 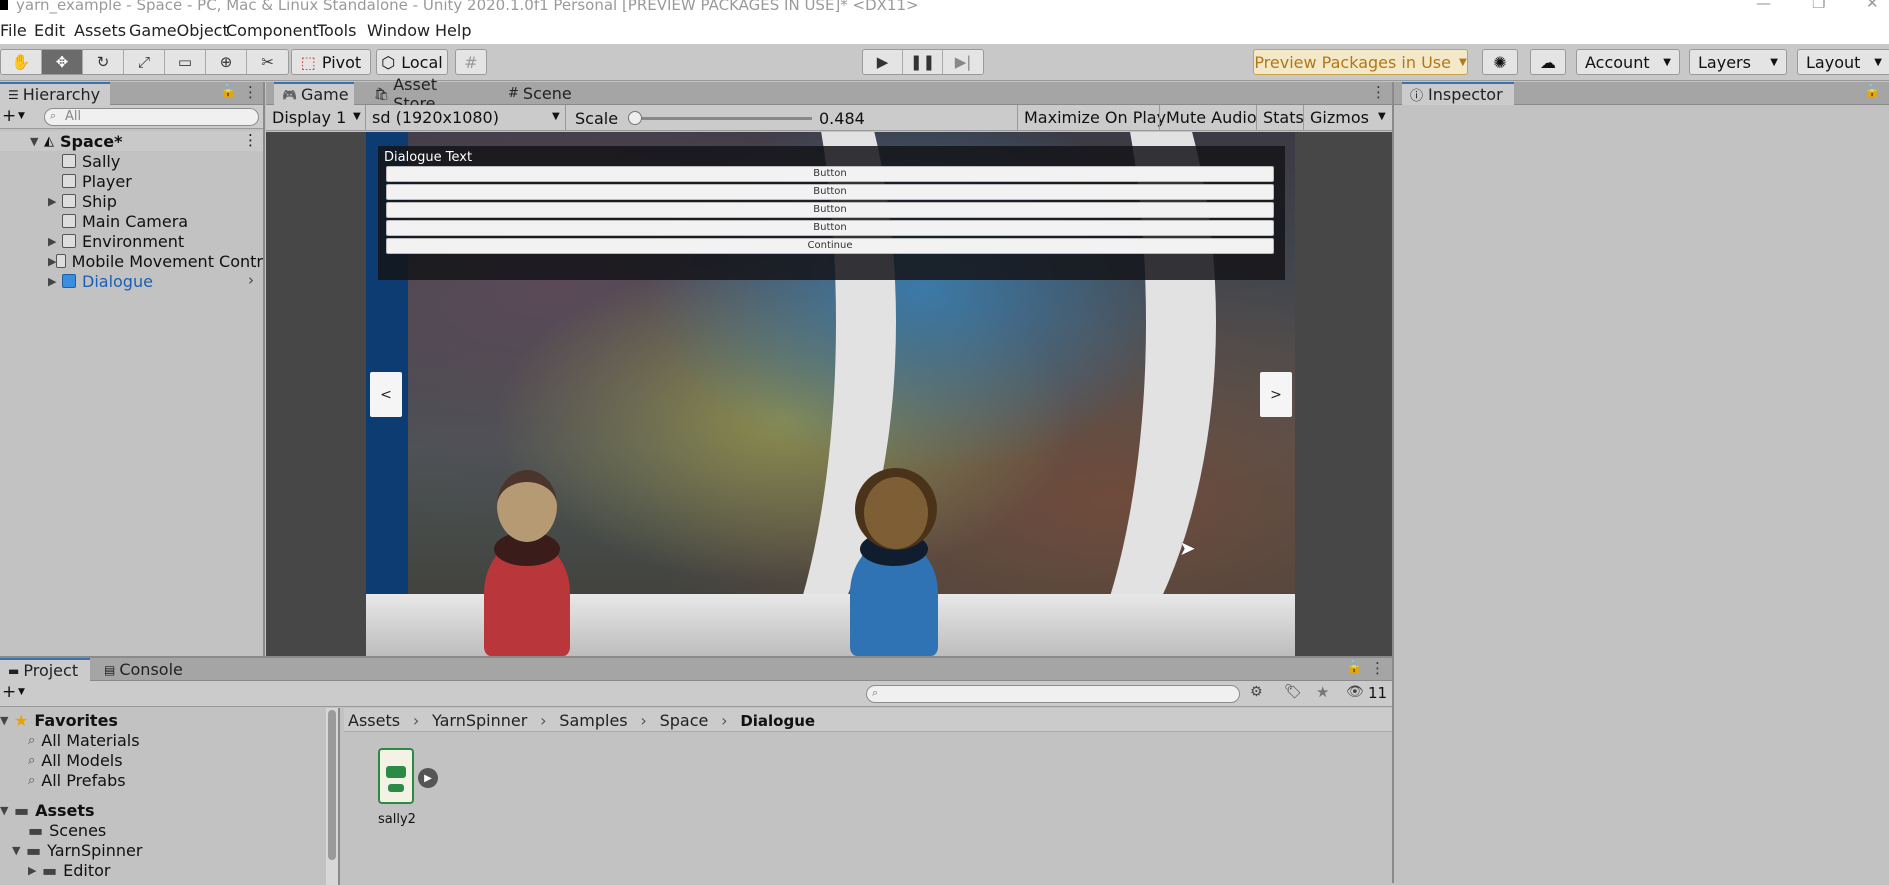 I want to click on hierarchy-item-mobile-movement: ▶ Mobile Movement Contr, so click(x=155, y=261).